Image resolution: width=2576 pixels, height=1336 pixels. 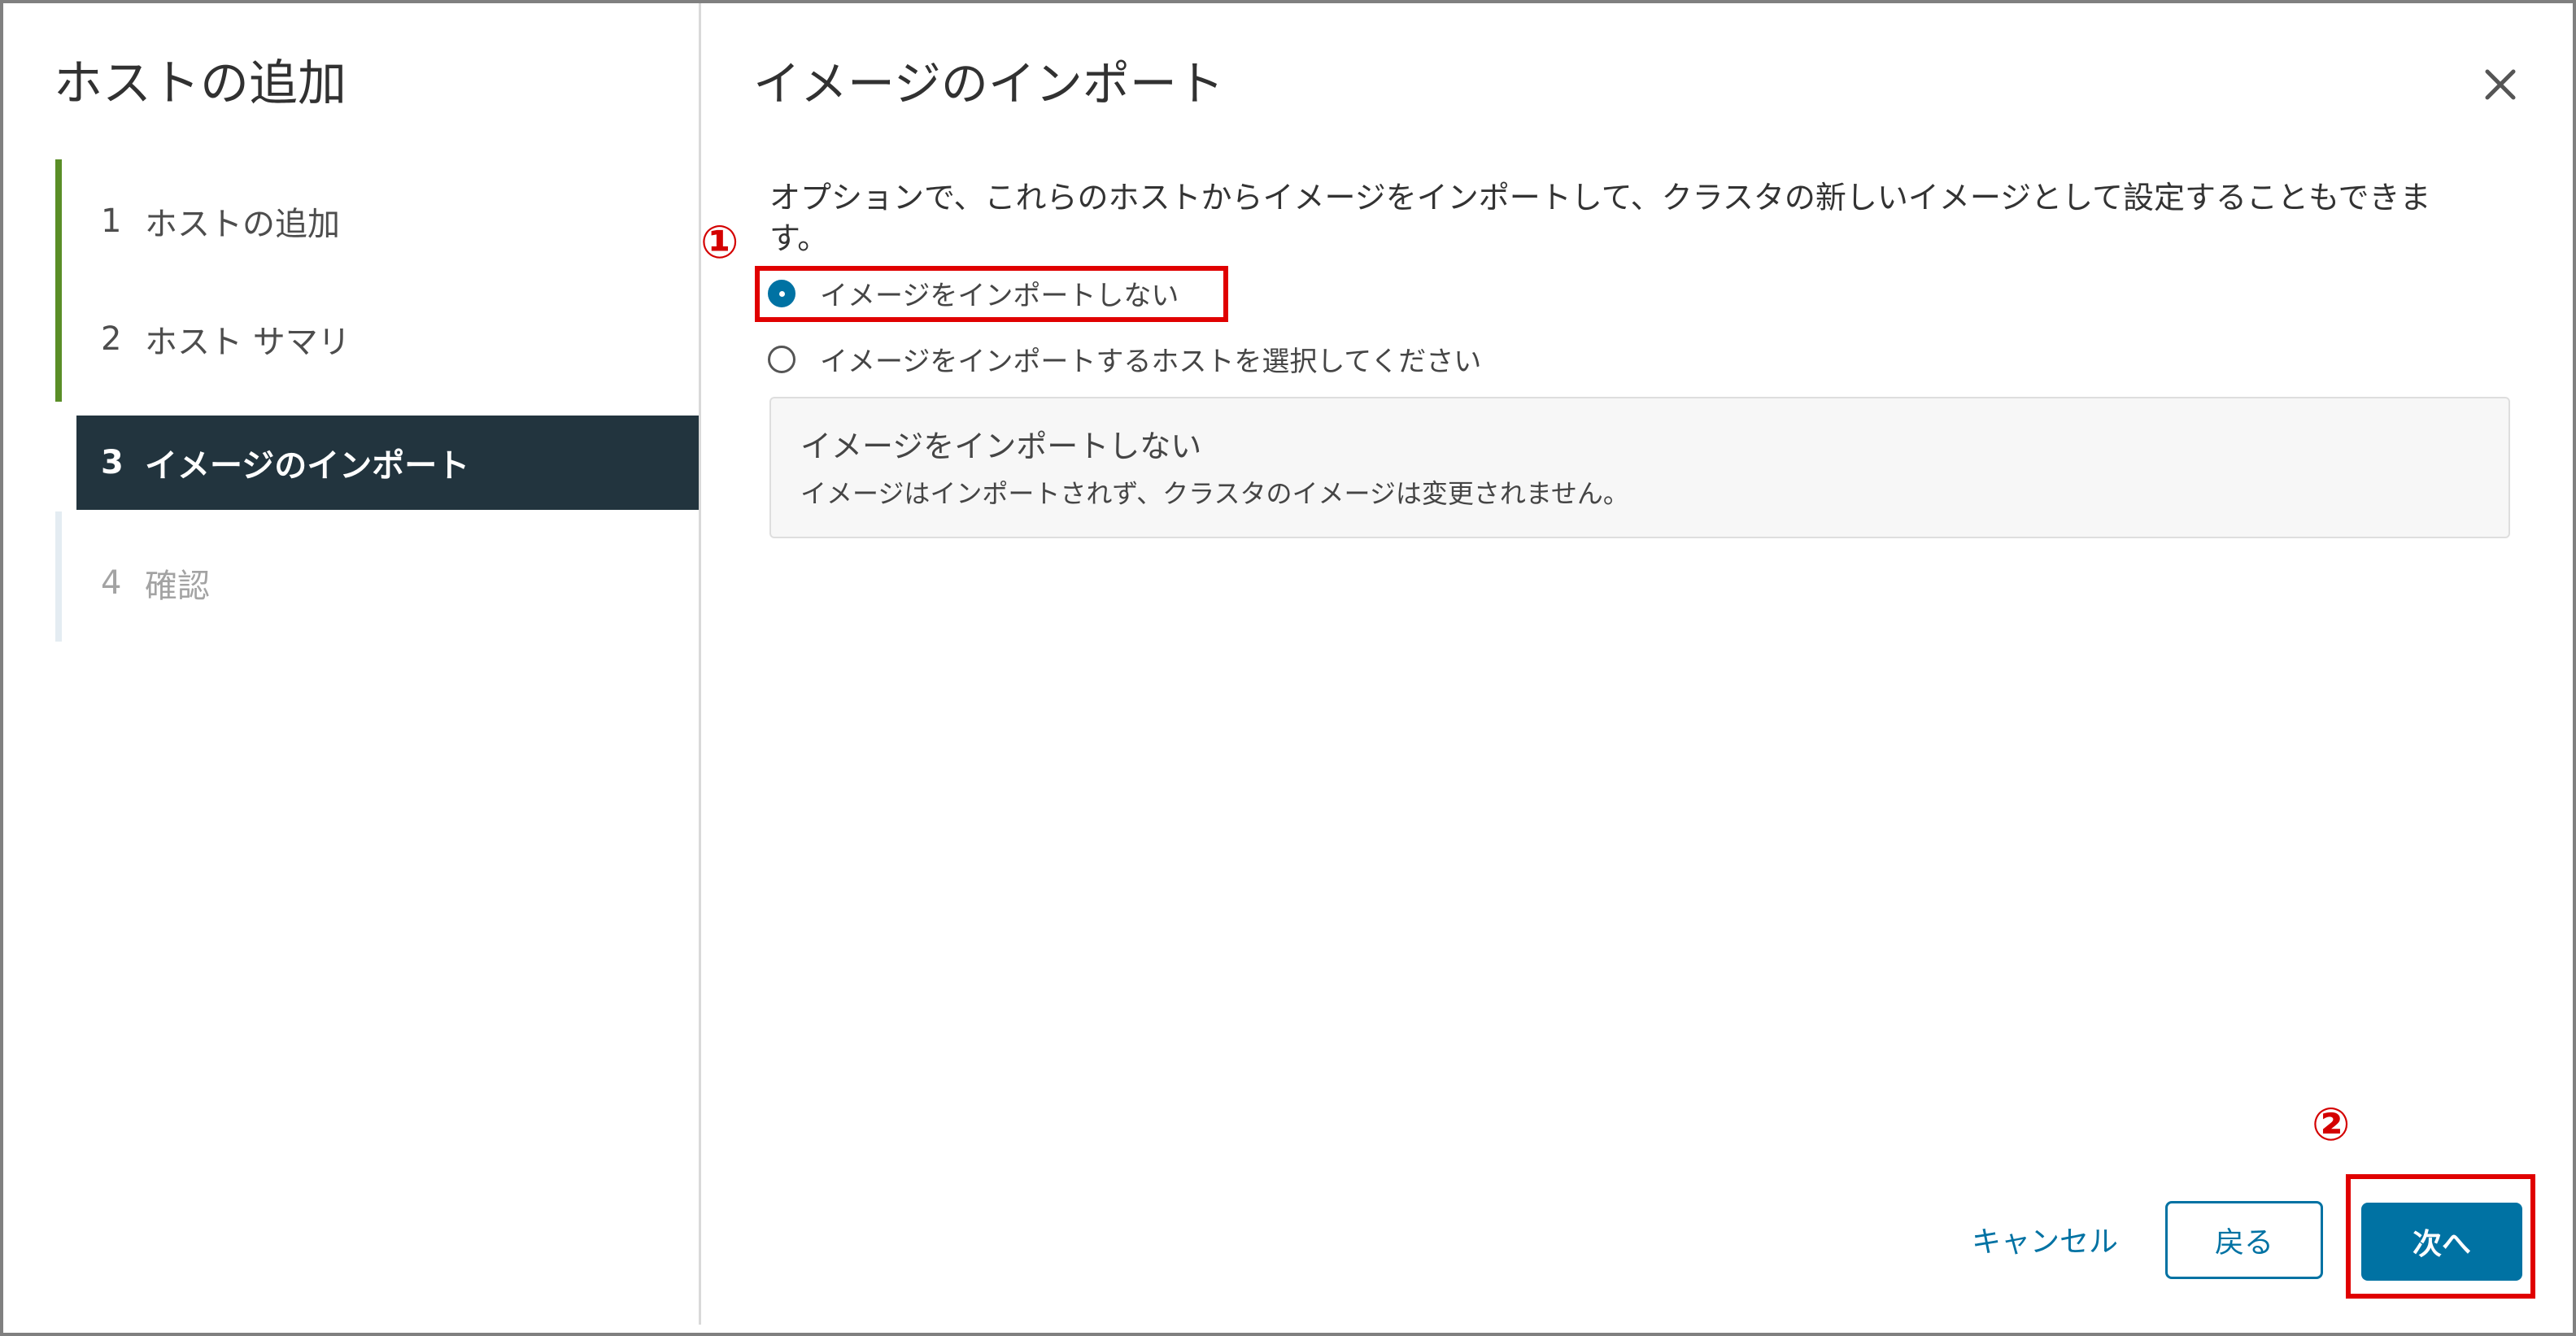 I want to click on cancel-button: キャンセル, so click(x=2045, y=1239).